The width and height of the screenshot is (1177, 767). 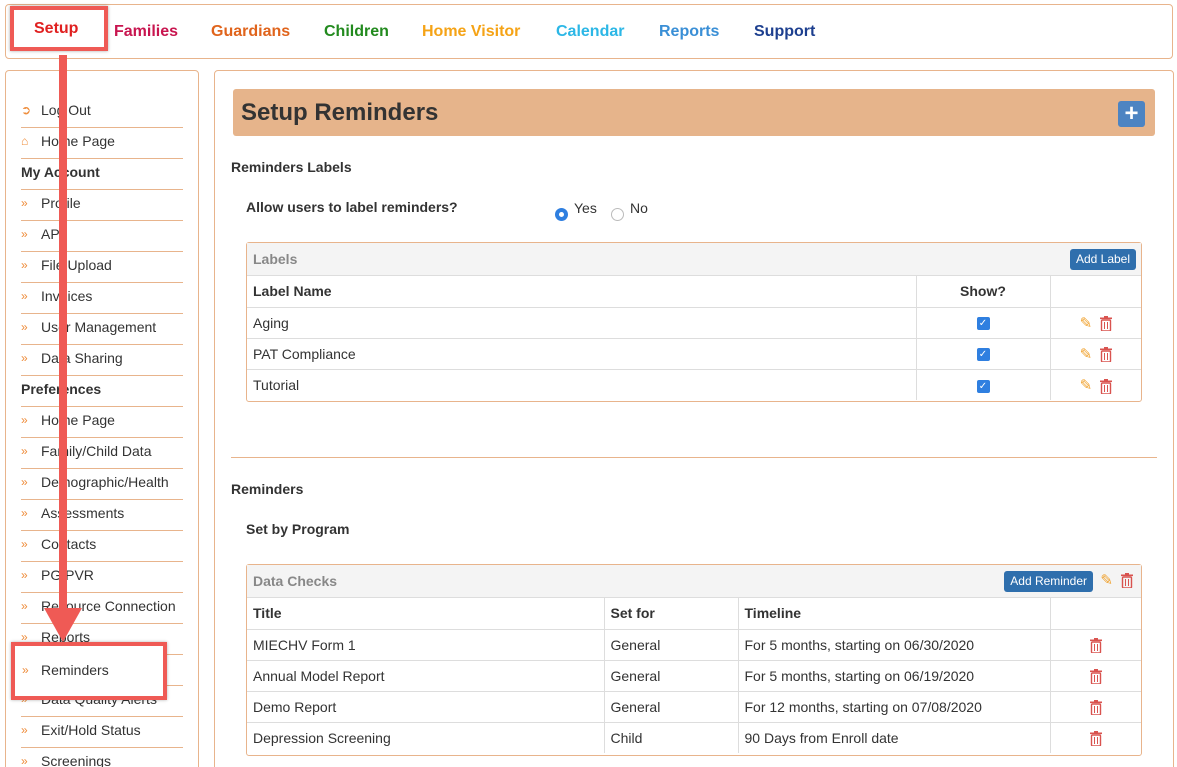 I want to click on sidebar-item-label: Family/Child Data, so click(x=96, y=451).